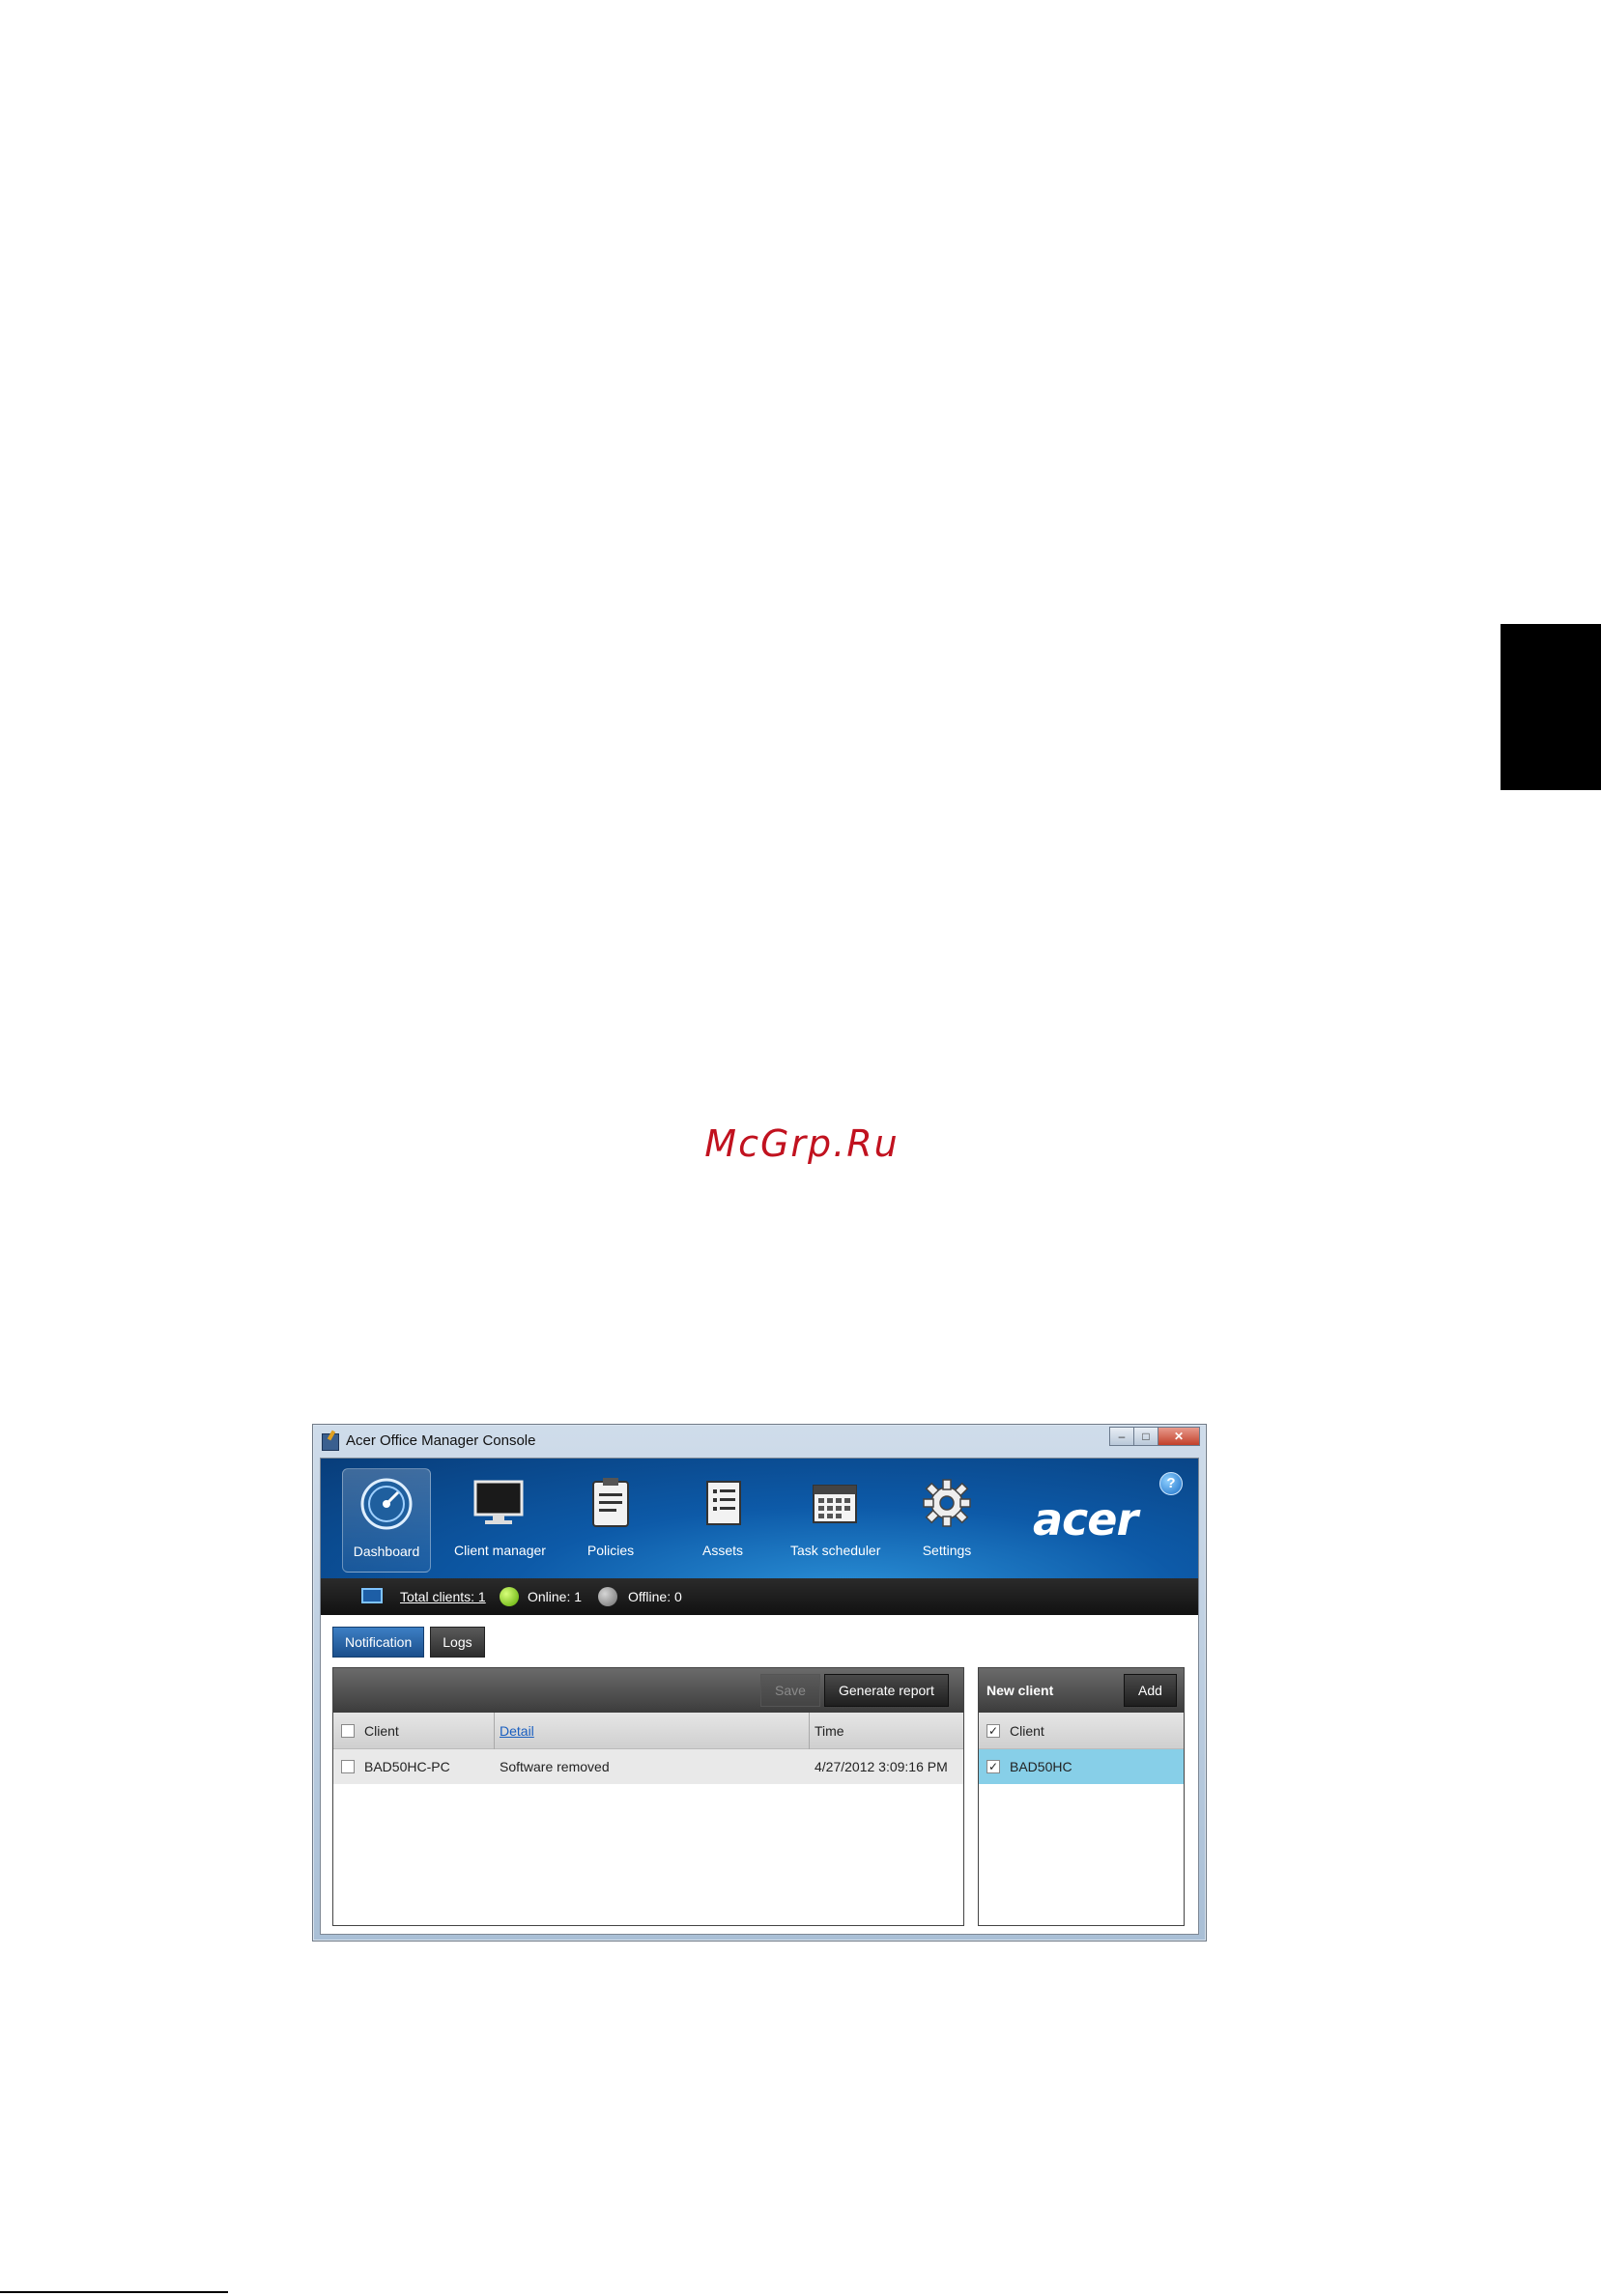 The width and height of the screenshot is (1601, 2296). I want to click on notification-grid-header: Client Detail Time, so click(648, 1731).